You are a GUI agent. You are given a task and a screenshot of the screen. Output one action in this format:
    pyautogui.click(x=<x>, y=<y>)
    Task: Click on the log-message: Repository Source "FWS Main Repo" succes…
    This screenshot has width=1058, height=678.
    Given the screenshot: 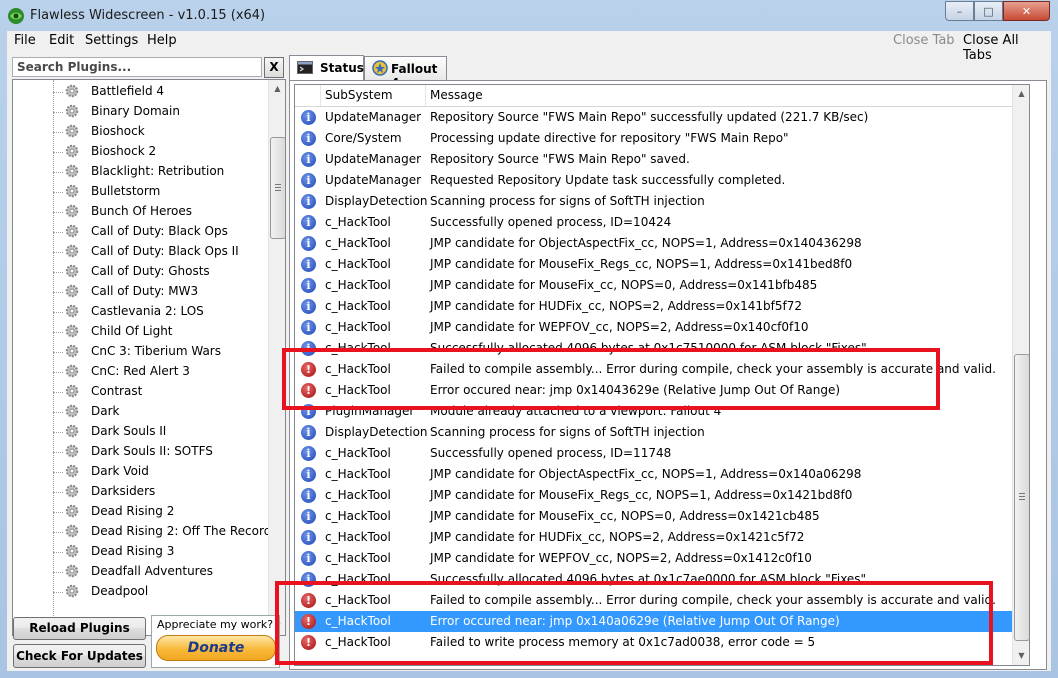 What is the action you would take?
    pyautogui.click(x=649, y=117)
    